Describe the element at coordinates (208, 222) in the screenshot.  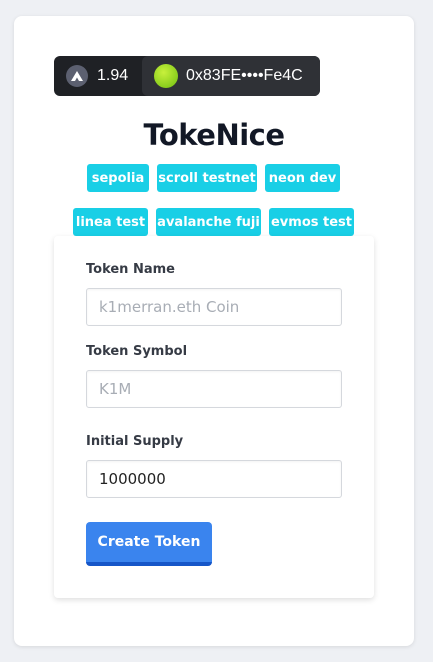
I see `chain-tag-avalanche-fuji: avalanche fuji` at that location.